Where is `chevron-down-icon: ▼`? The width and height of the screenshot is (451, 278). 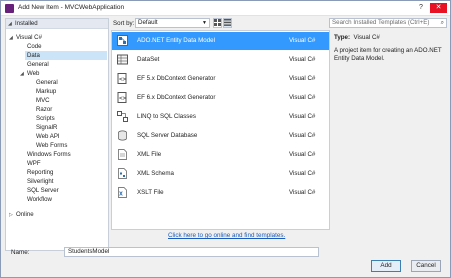
chevron-down-icon: ▼ is located at coordinates (204, 23).